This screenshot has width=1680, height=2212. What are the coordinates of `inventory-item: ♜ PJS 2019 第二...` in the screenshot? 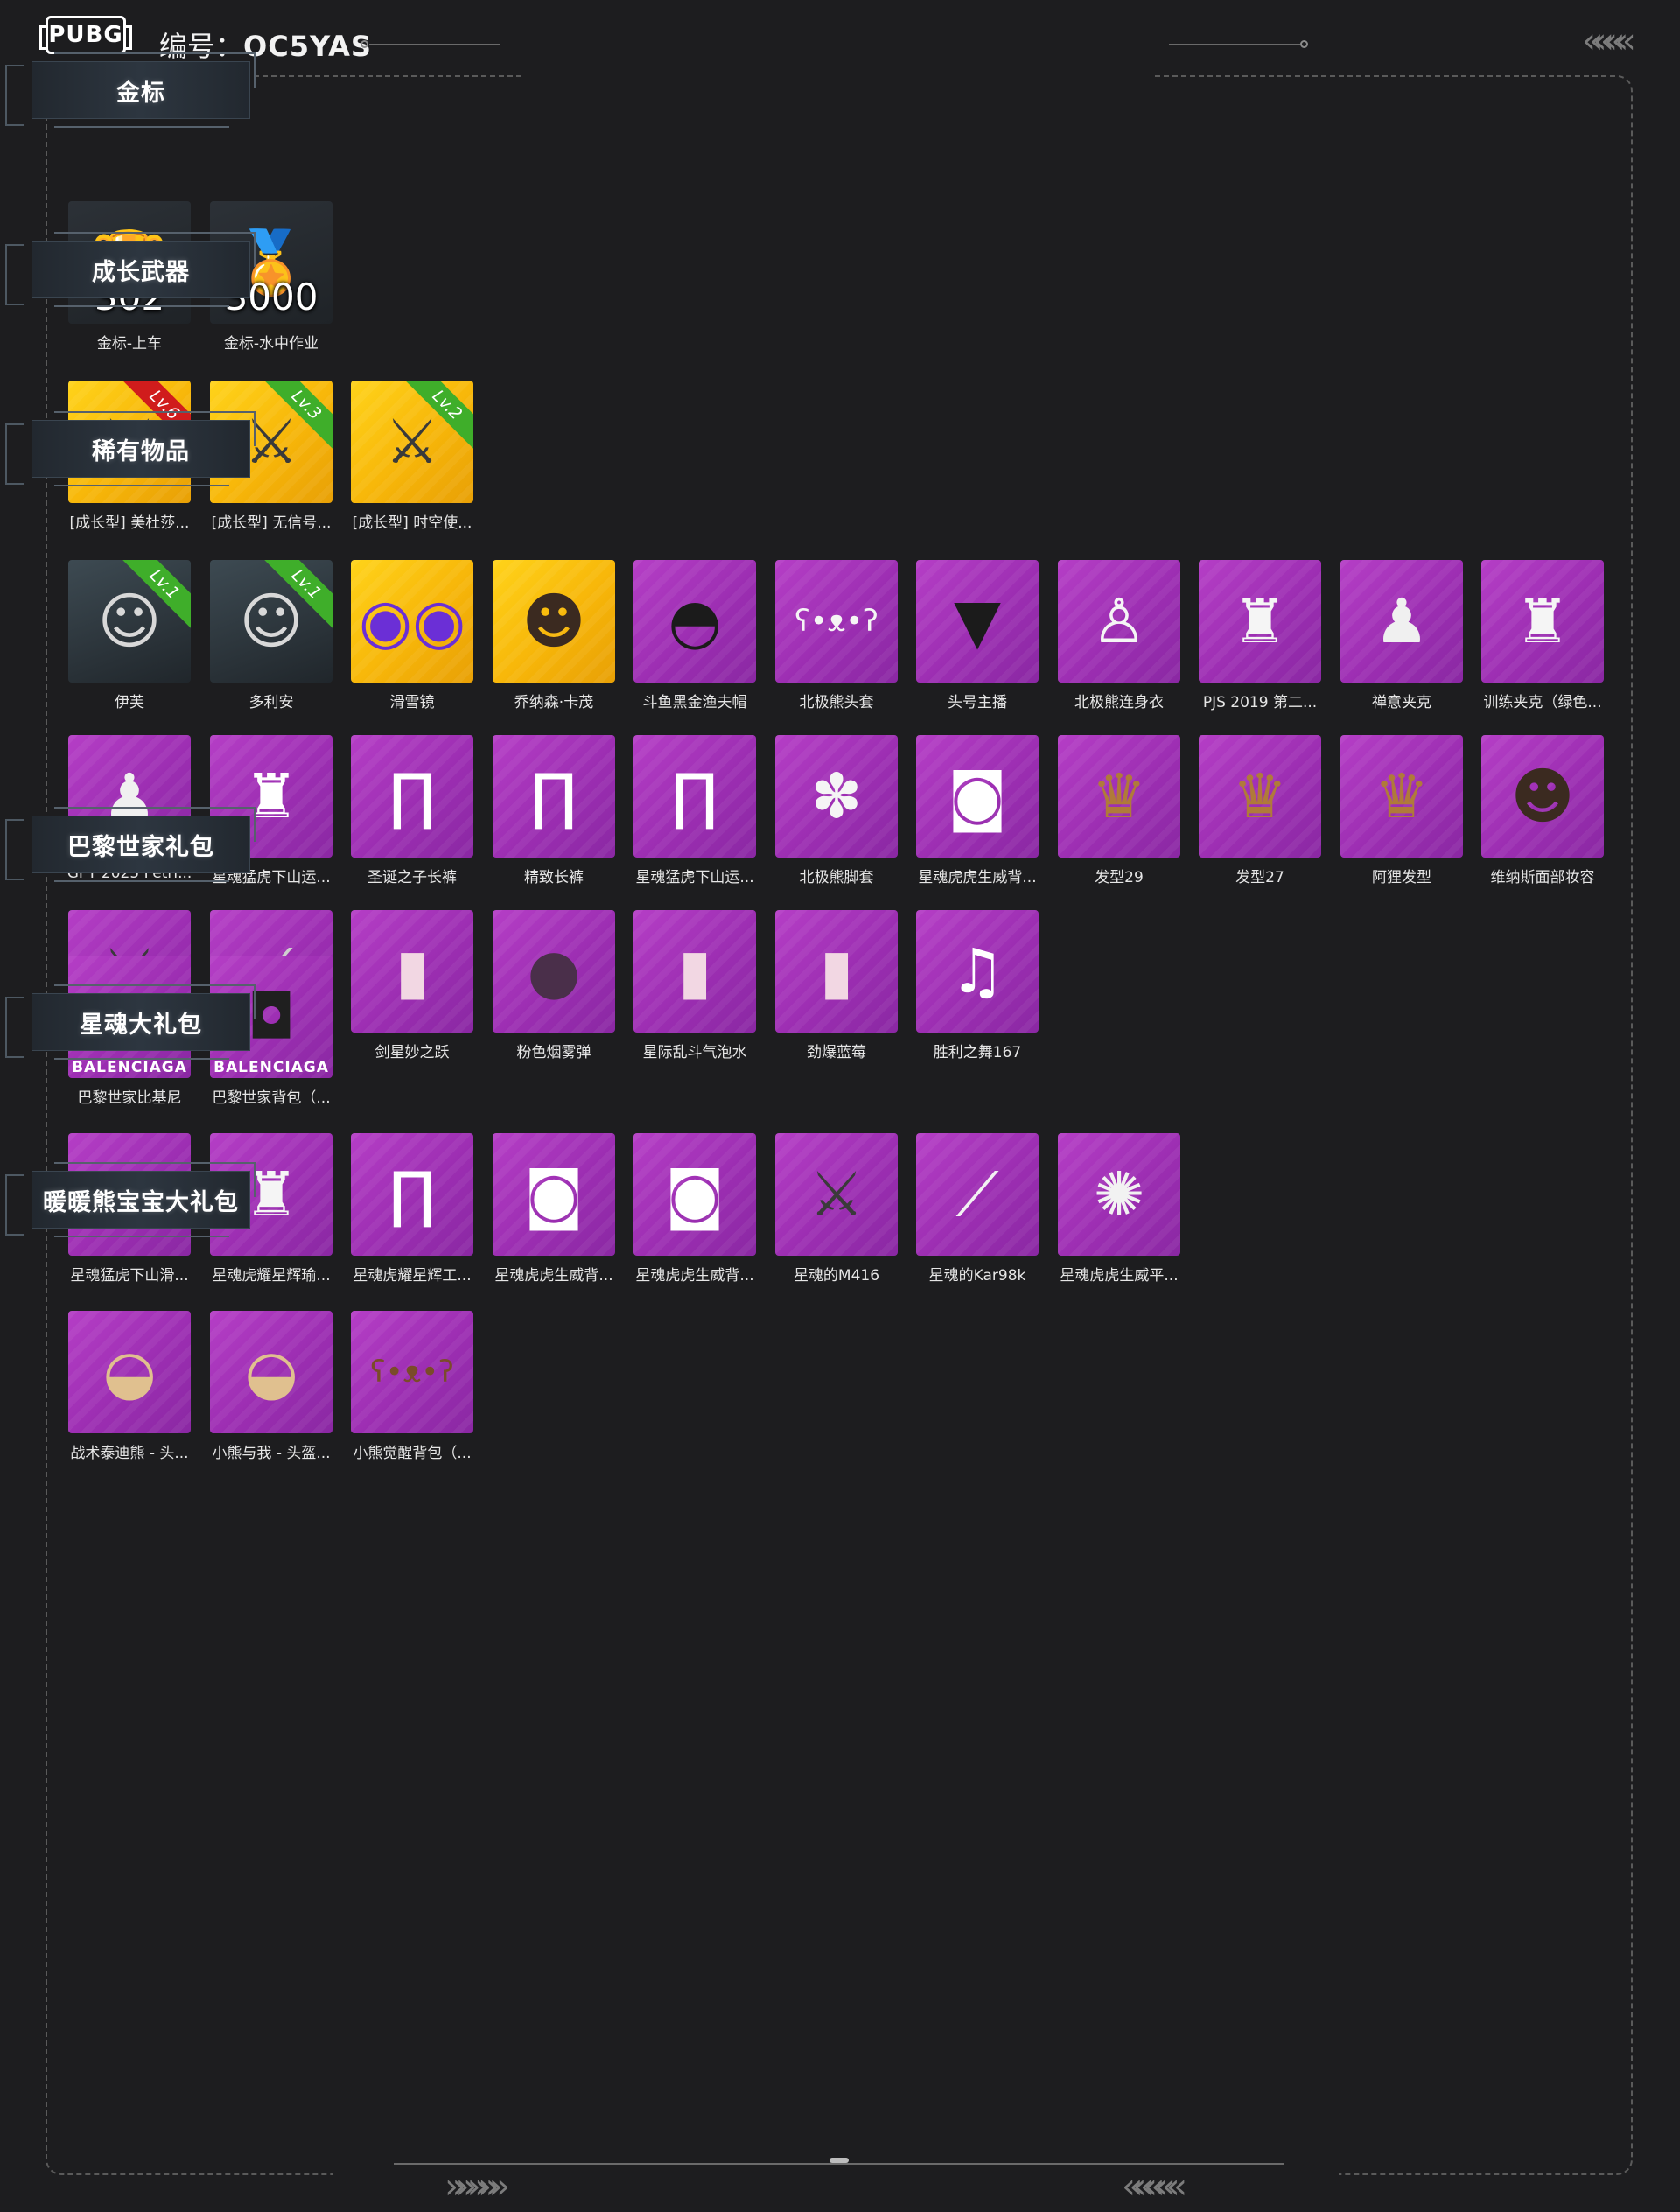 It's located at (1260, 635).